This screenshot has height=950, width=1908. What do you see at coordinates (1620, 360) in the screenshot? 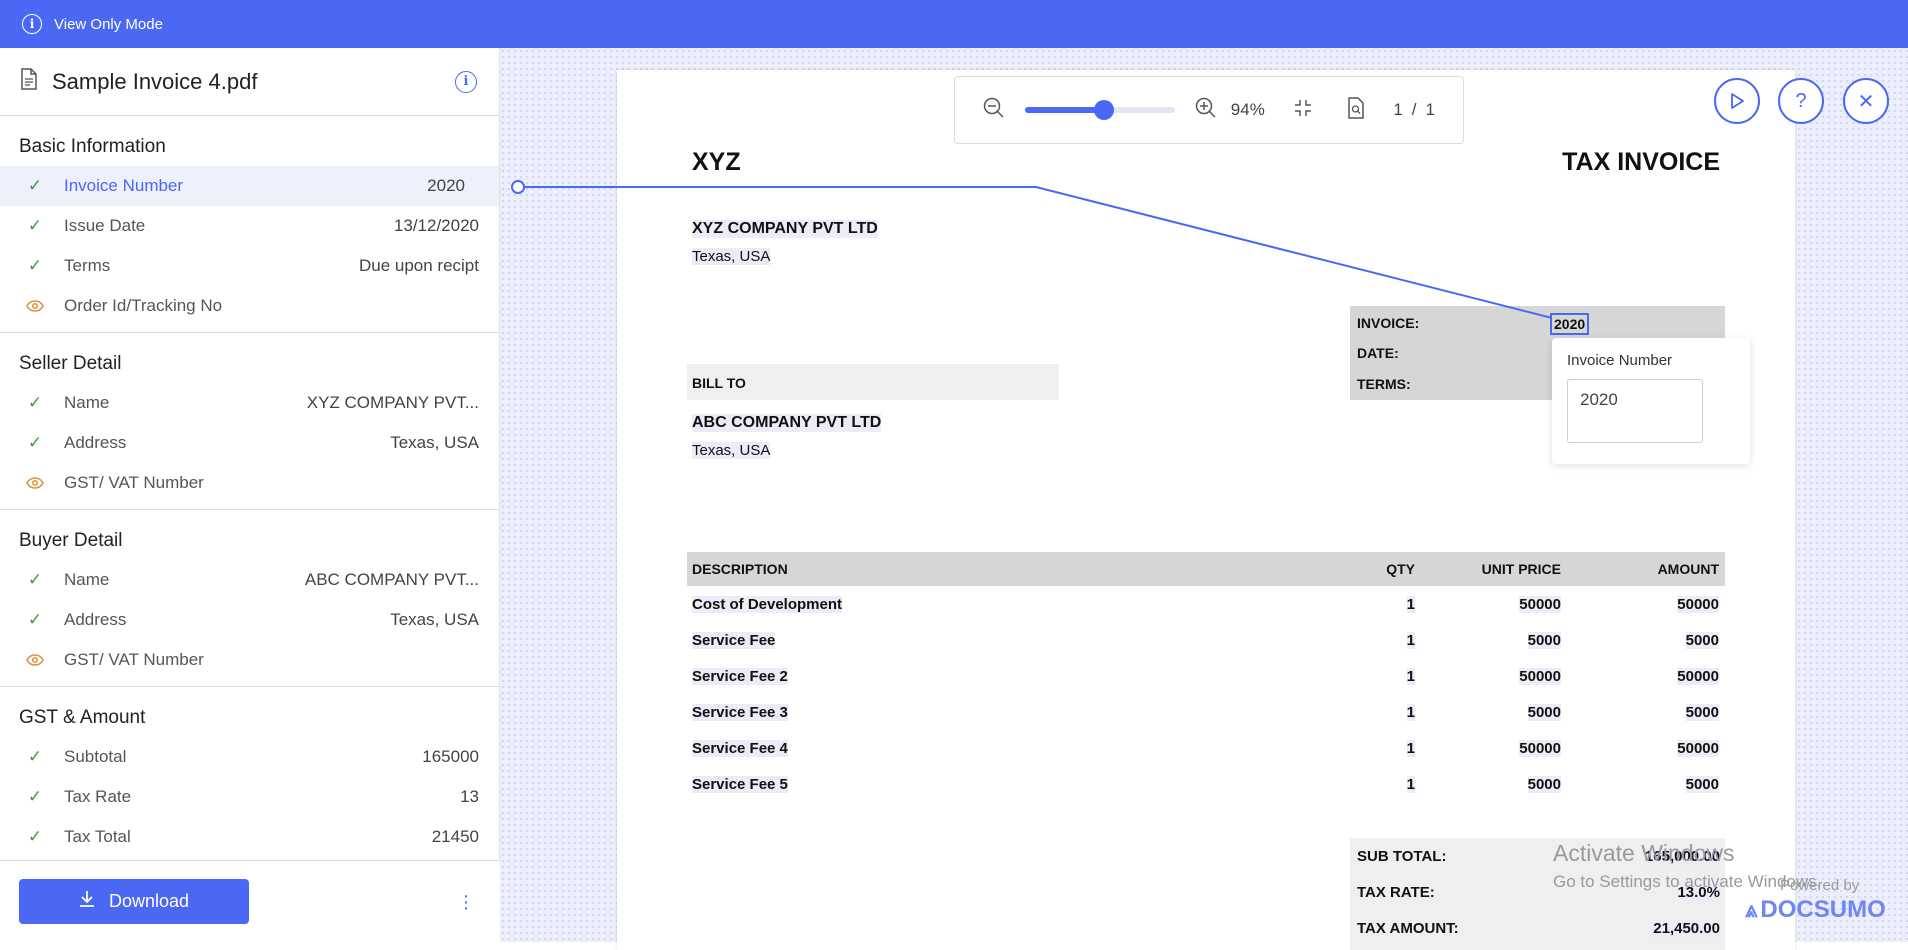
I see `popup-field-label: Invoice Number` at bounding box center [1620, 360].